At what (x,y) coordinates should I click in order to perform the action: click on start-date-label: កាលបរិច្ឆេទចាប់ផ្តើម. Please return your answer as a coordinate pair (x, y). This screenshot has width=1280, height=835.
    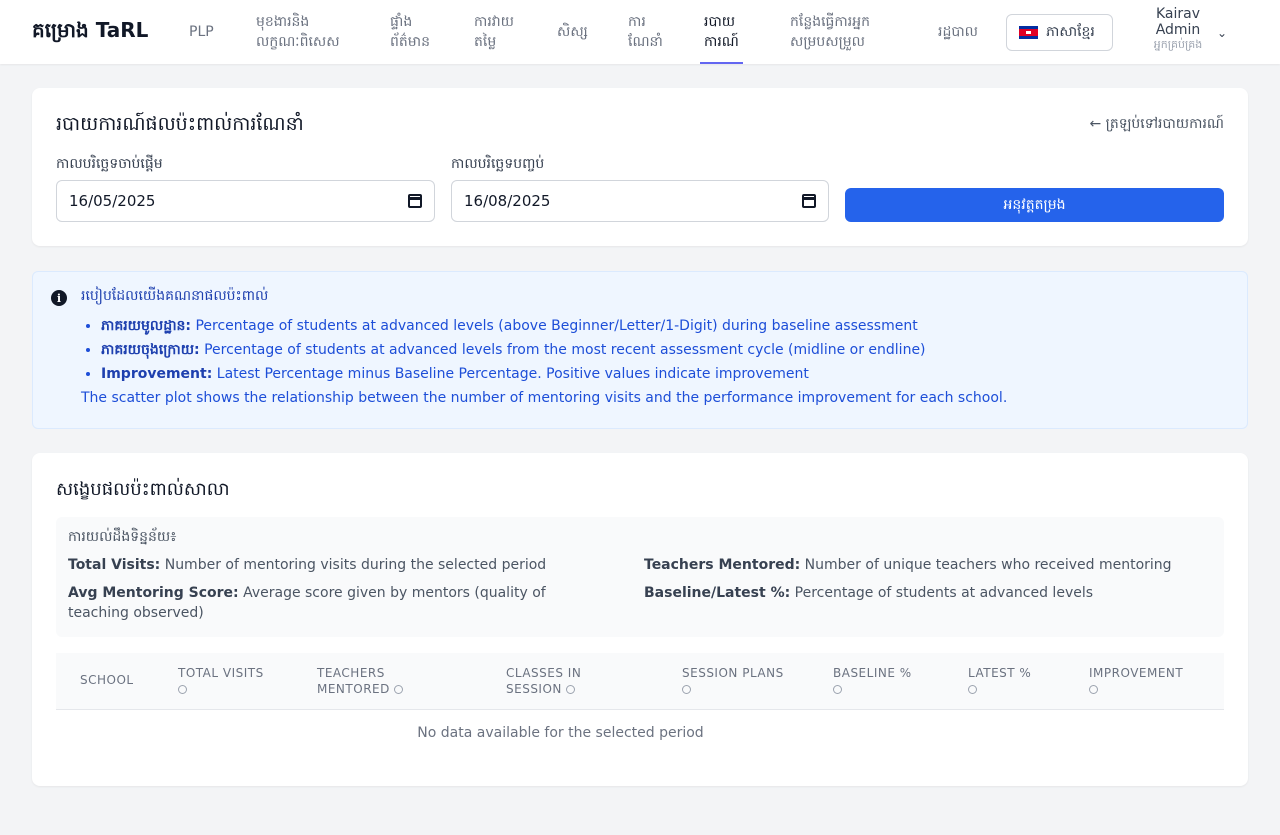
    Looking at the image, I should click on (109, 164).